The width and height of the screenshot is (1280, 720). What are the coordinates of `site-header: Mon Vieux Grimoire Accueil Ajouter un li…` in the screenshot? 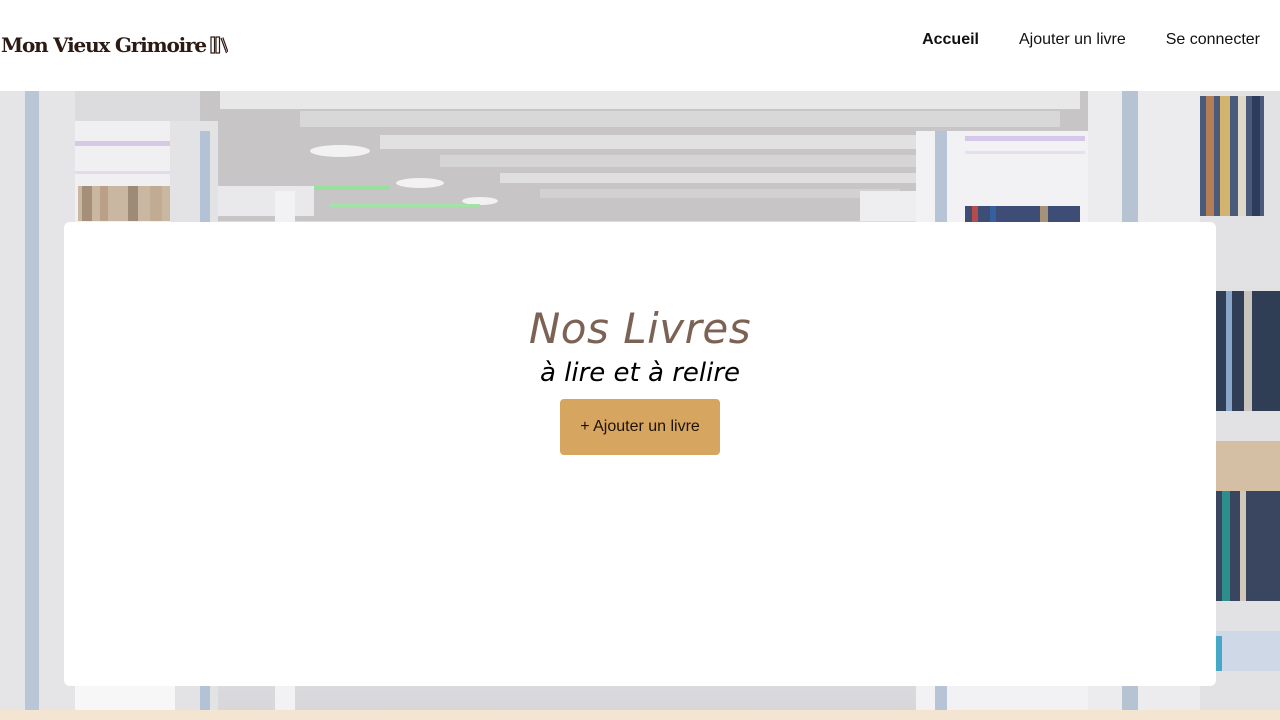 It's located at (640, 45).